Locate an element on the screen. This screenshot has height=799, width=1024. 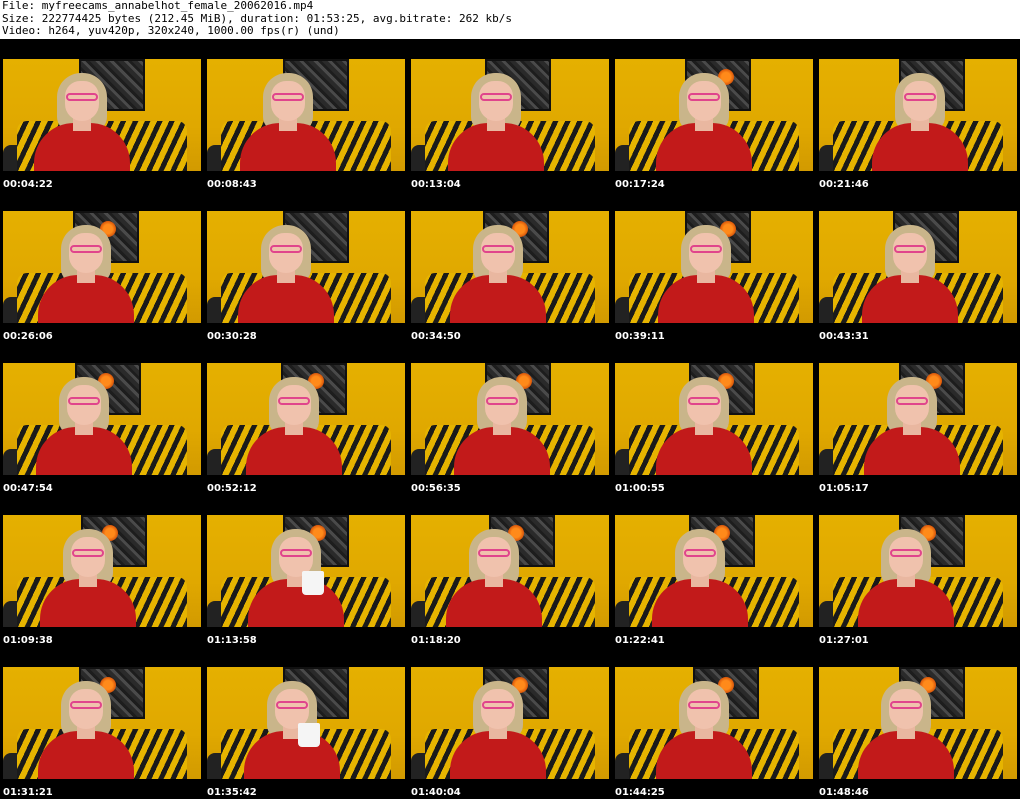
thumbnail-frame: 01:35:42 is located at coordinates (306, 723).